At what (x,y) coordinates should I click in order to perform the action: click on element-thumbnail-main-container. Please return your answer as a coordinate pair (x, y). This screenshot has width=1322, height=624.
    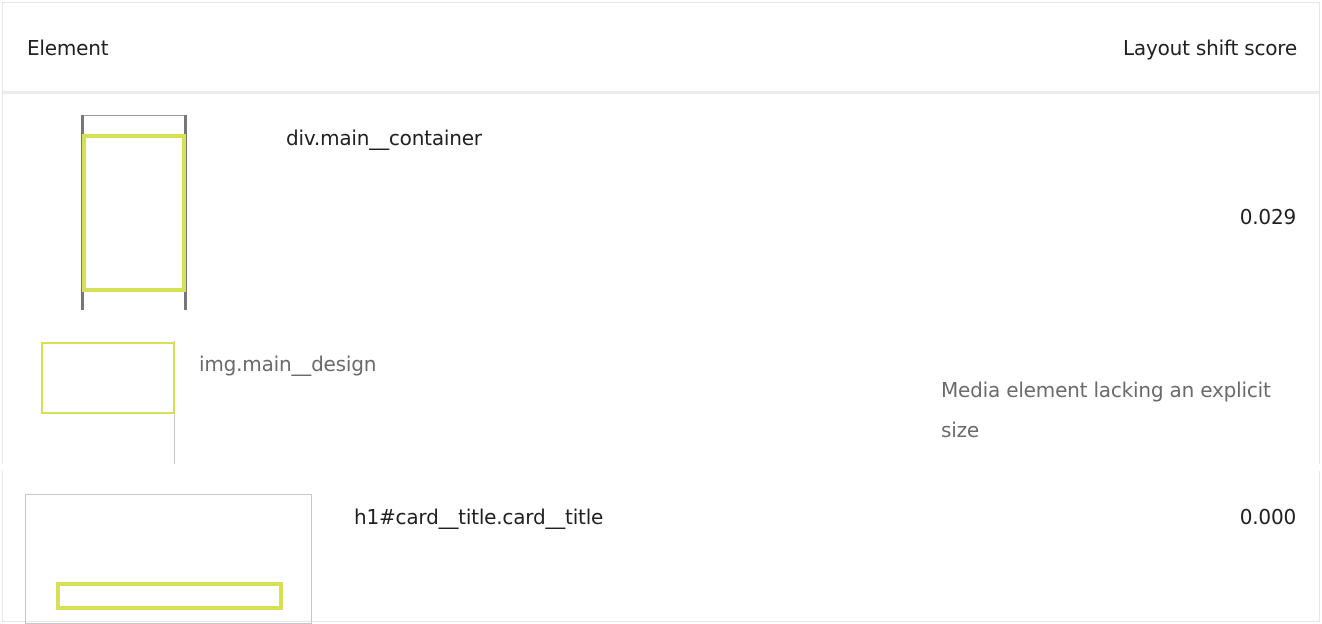
    Looking at the image, I should click on (134, 212).